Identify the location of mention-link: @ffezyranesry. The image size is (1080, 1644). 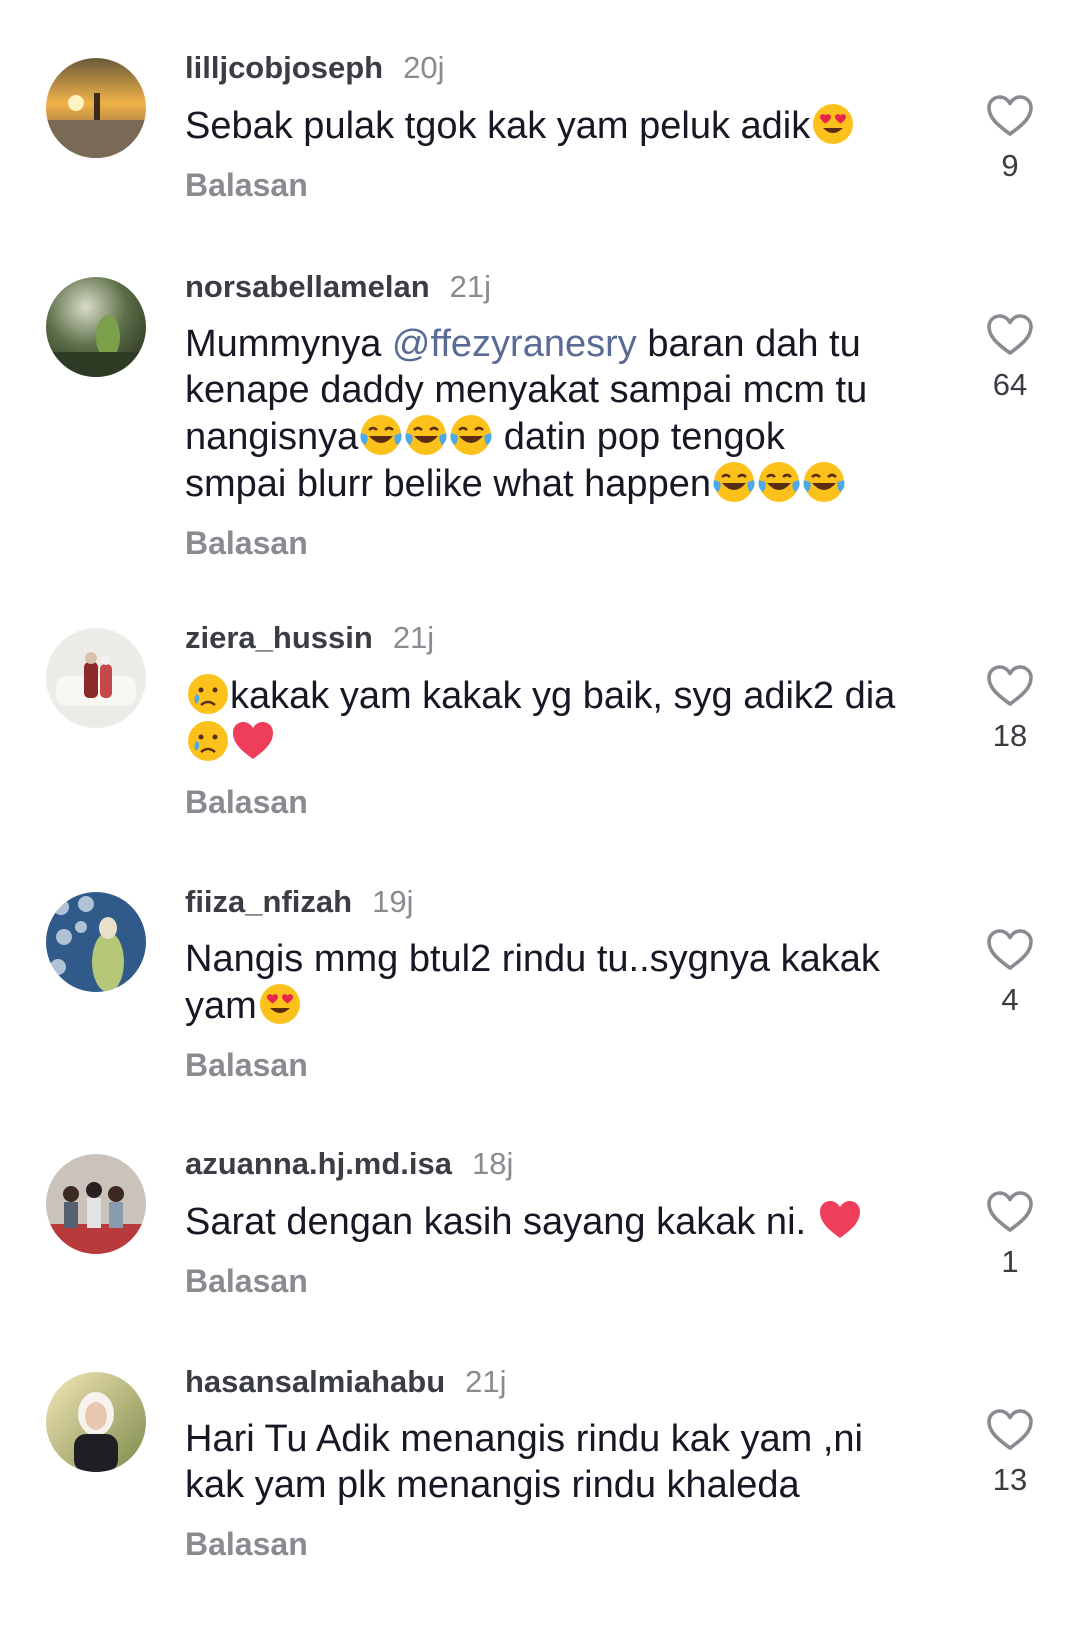
(514, 344).